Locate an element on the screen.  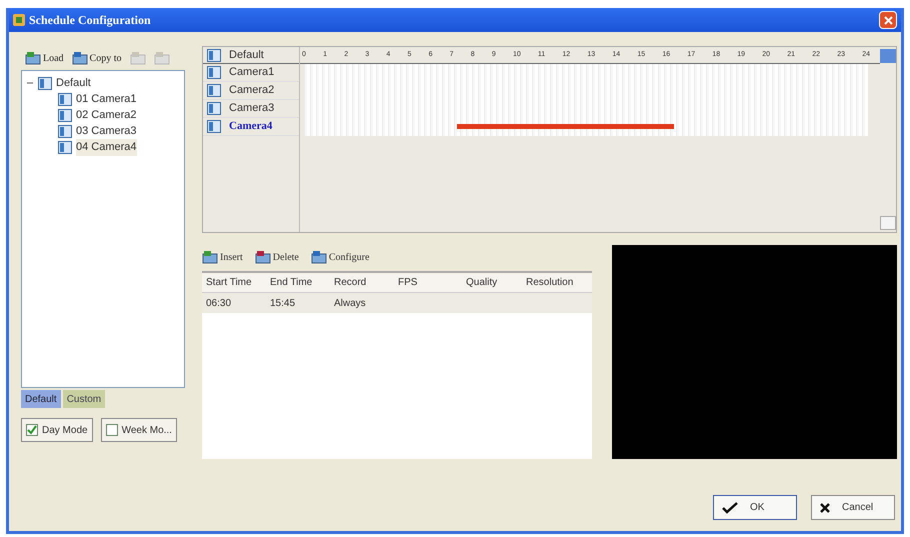
tree-item: 02 Camera2 is located at coordinates (106, 115).